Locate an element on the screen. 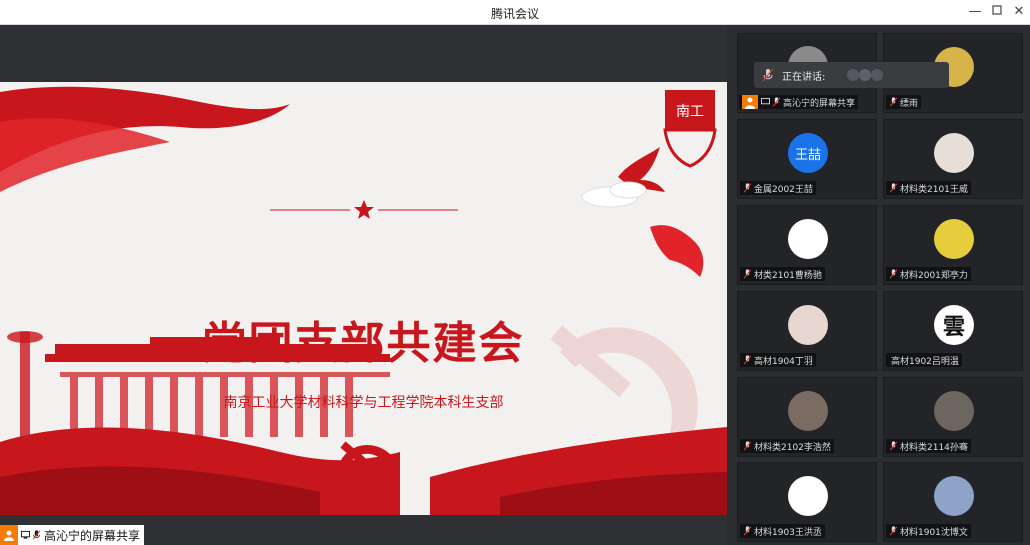  participant-name-bar: 材料类2114孙骞 is located at coordinates (928, 446).